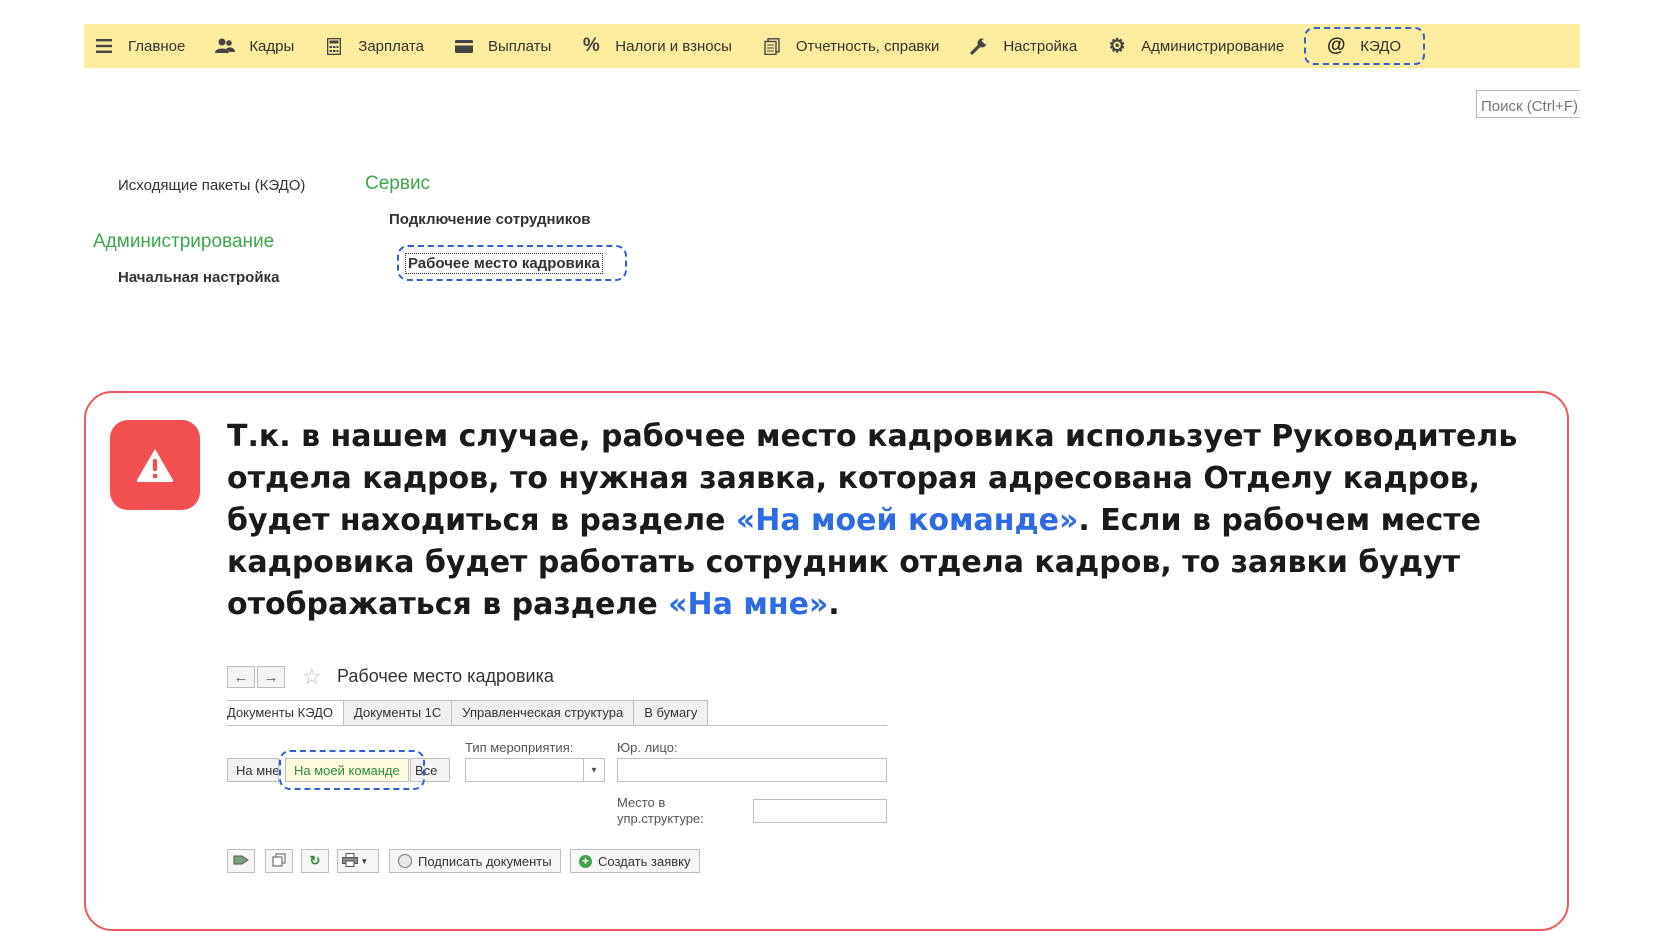  Describe the element at coordinates (350, 861) in the screenshot. I see `printer-icon` at that location.